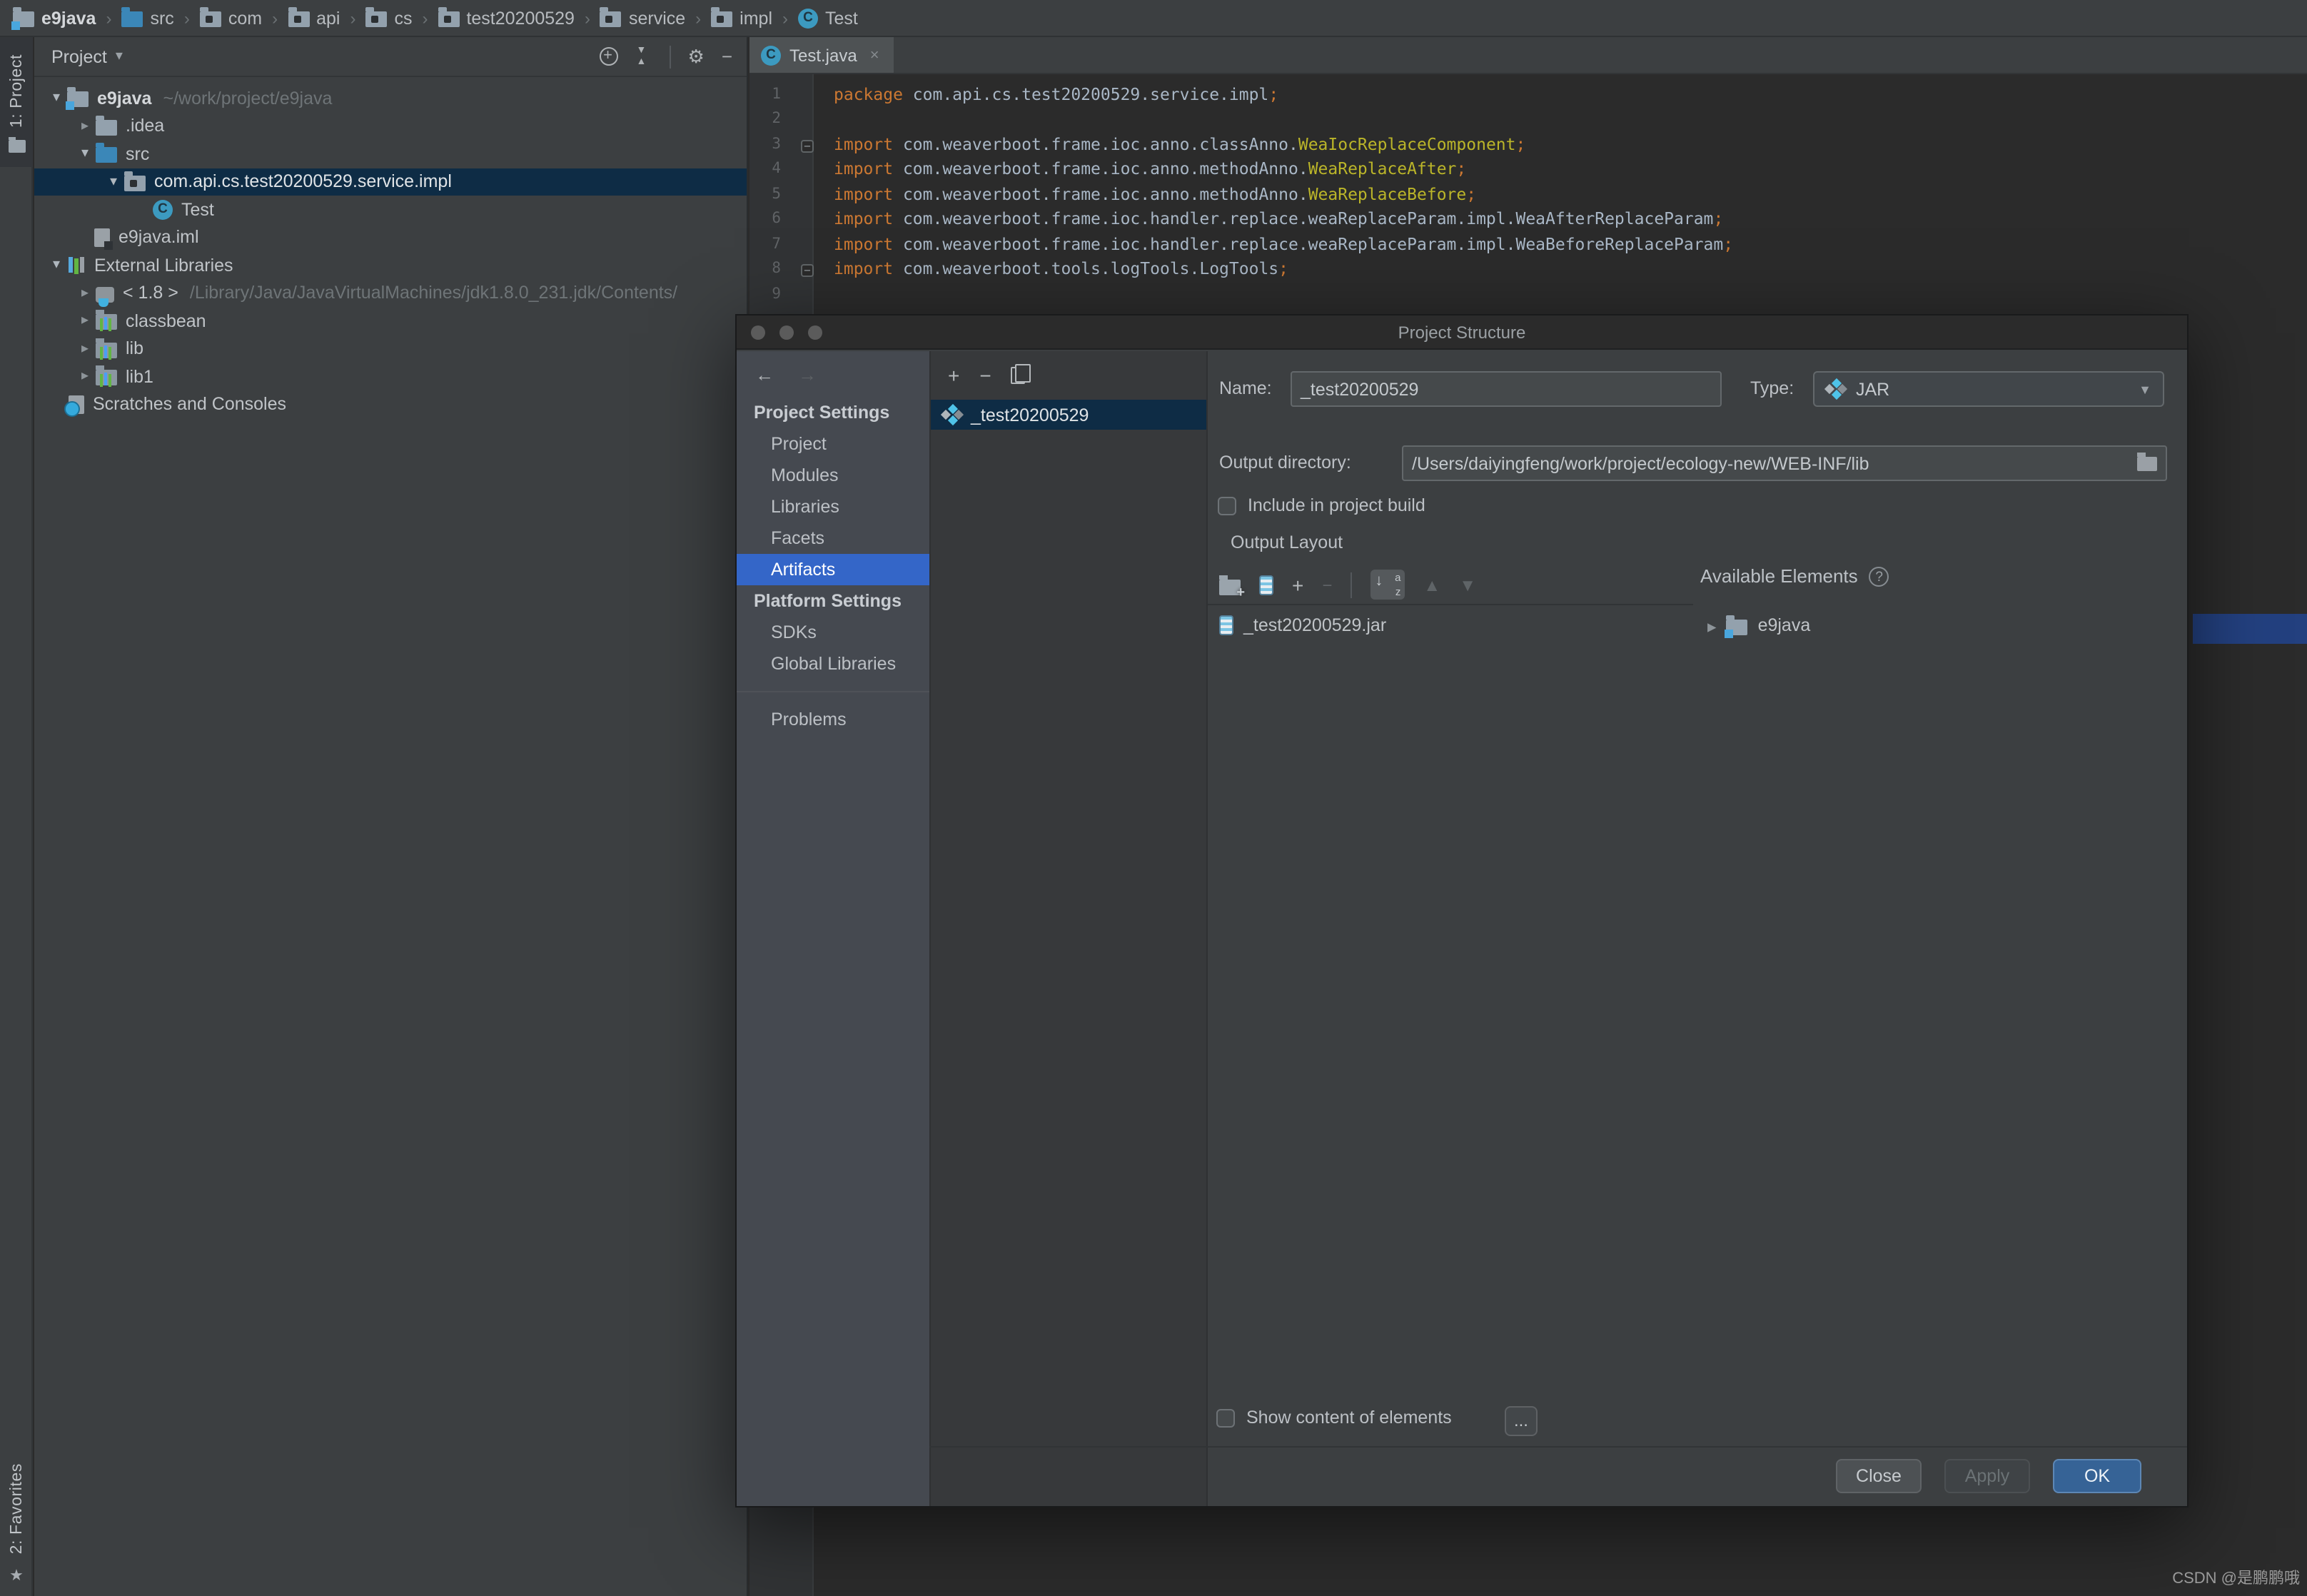 This screenshot has width=2307, height=1596. Describe the element at coordinates (833, 444) in the screenshot. I see `nav-item-project: Project` at that location.